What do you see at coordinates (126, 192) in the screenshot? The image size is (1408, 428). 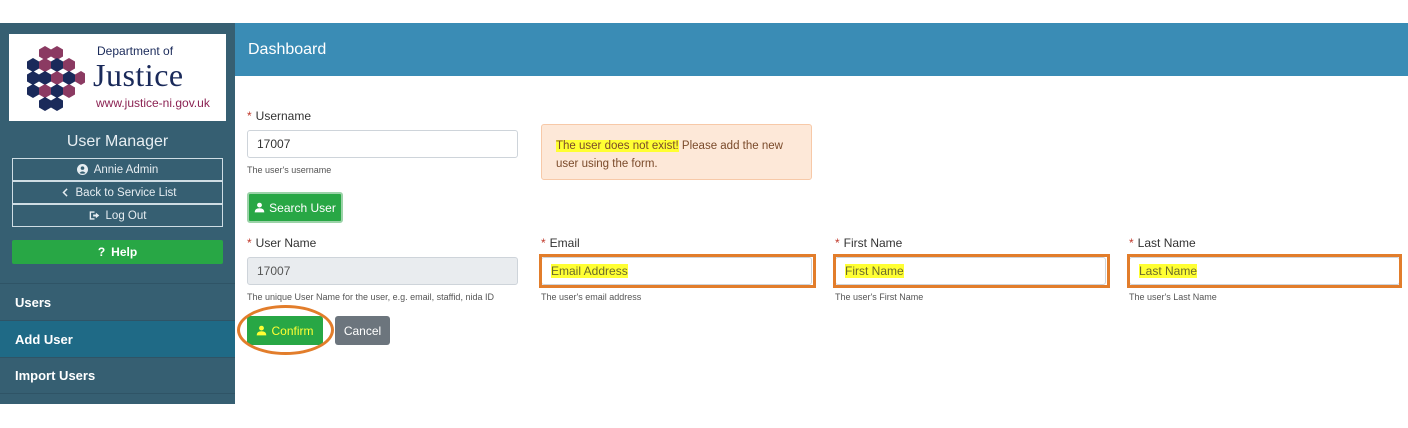 I see `back-to-service-list-label: Back to Service List` at bounding box center [126, 192].